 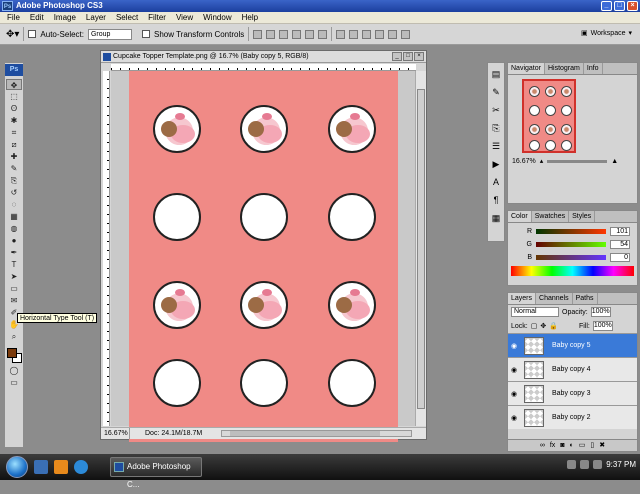 I want to click on dodge-tool-icon: ●, so click(x=14, y=240).